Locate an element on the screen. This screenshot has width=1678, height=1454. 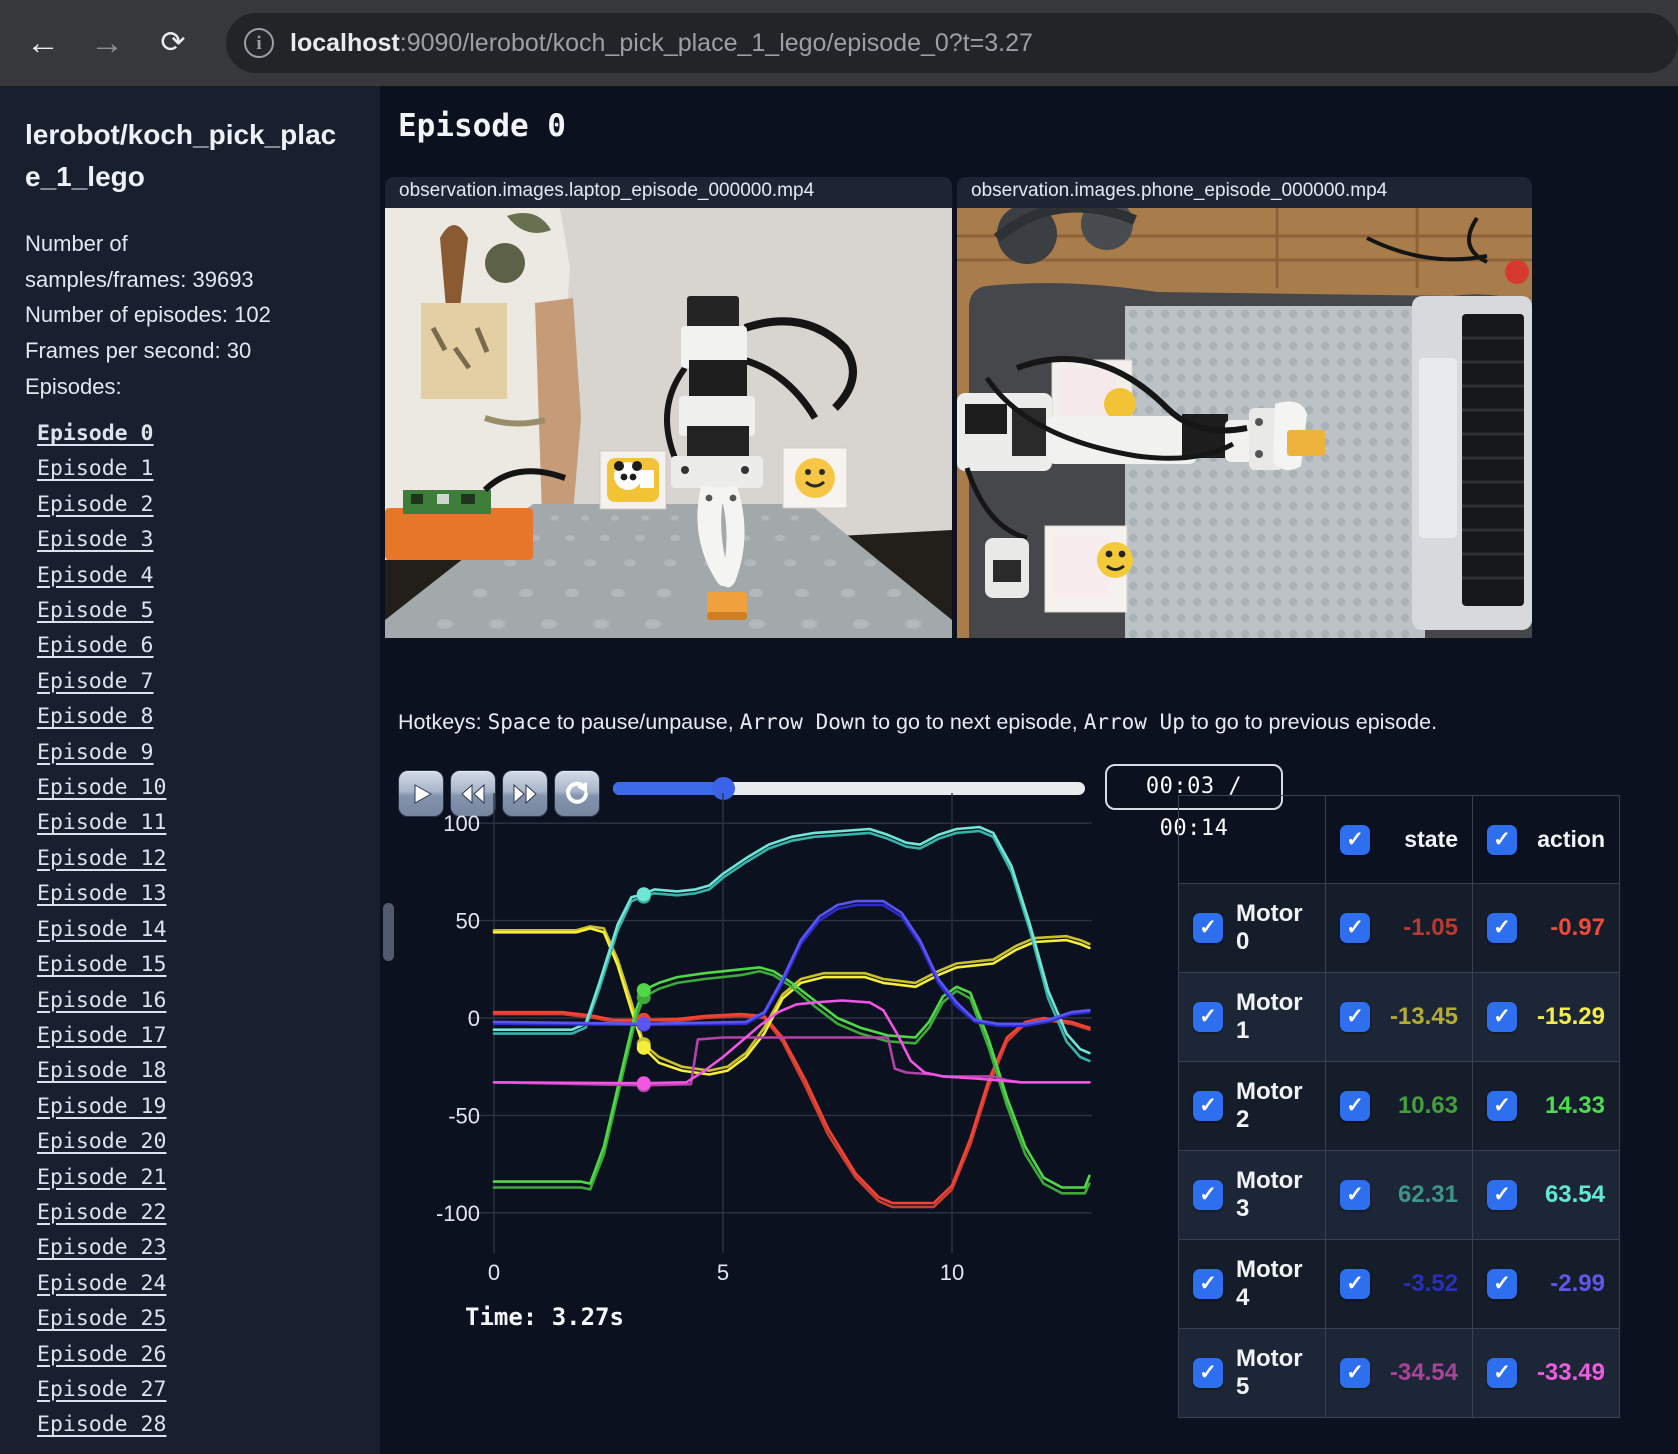
episode-link: Episode 26 is located at coordinates (101, 1354).